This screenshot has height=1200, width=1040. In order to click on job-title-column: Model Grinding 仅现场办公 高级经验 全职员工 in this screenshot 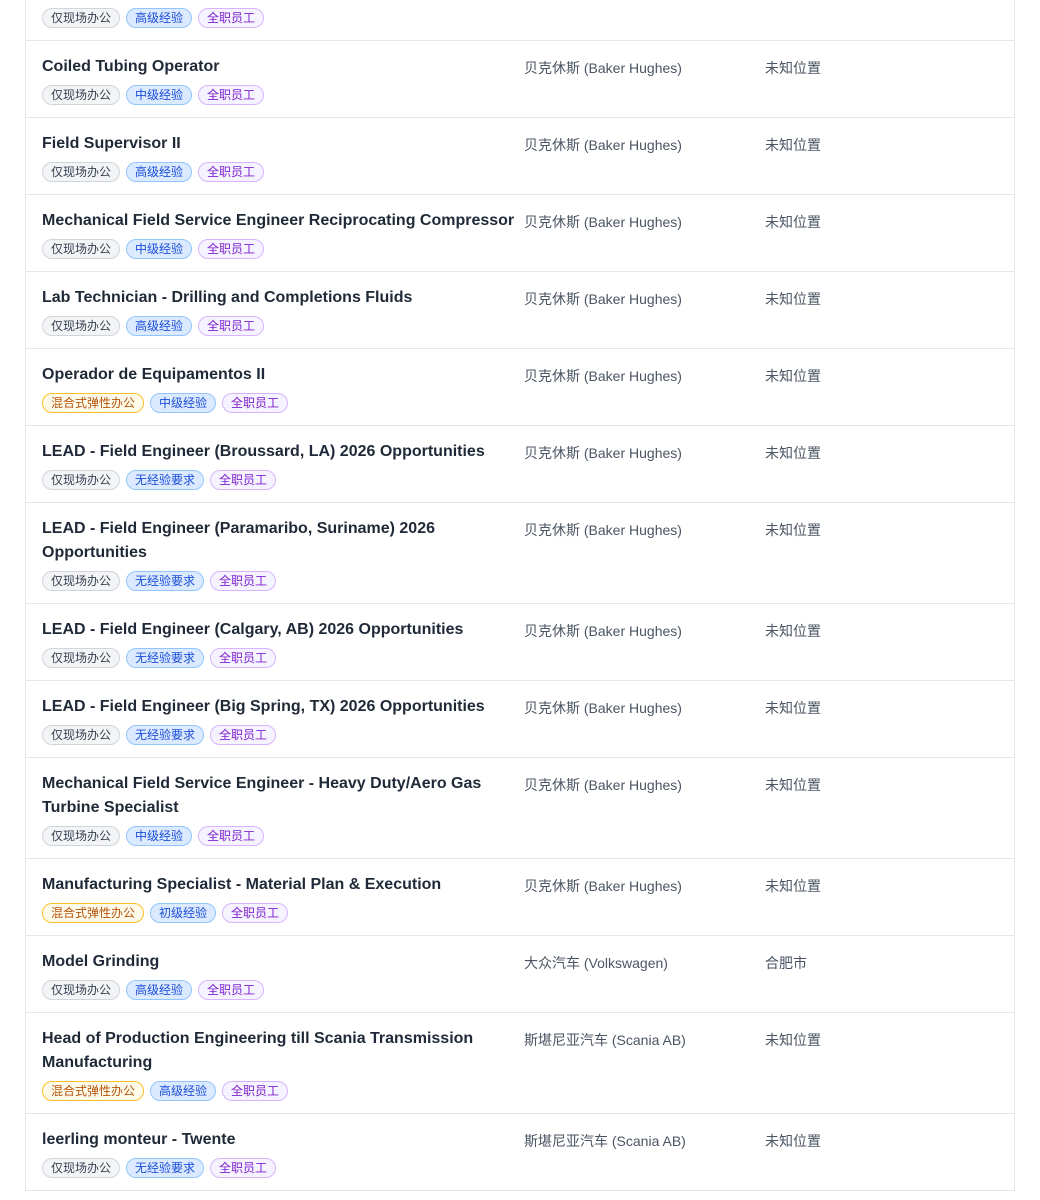, I will do `click(283, 975)`.